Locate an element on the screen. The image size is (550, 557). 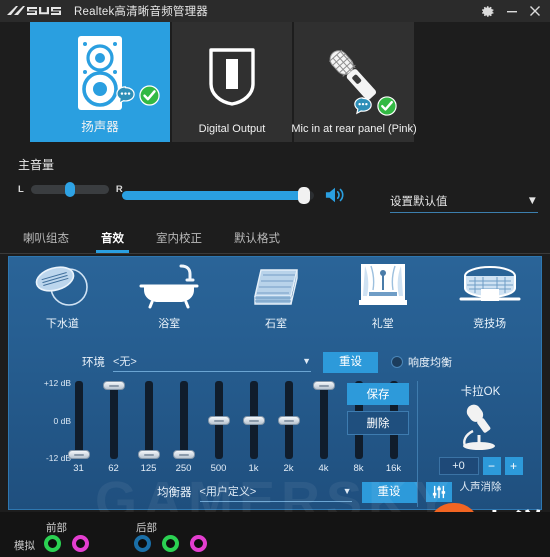
equalizer-preset-dropdown: <用户定义> ▼ is located at coordinates (275, 492).